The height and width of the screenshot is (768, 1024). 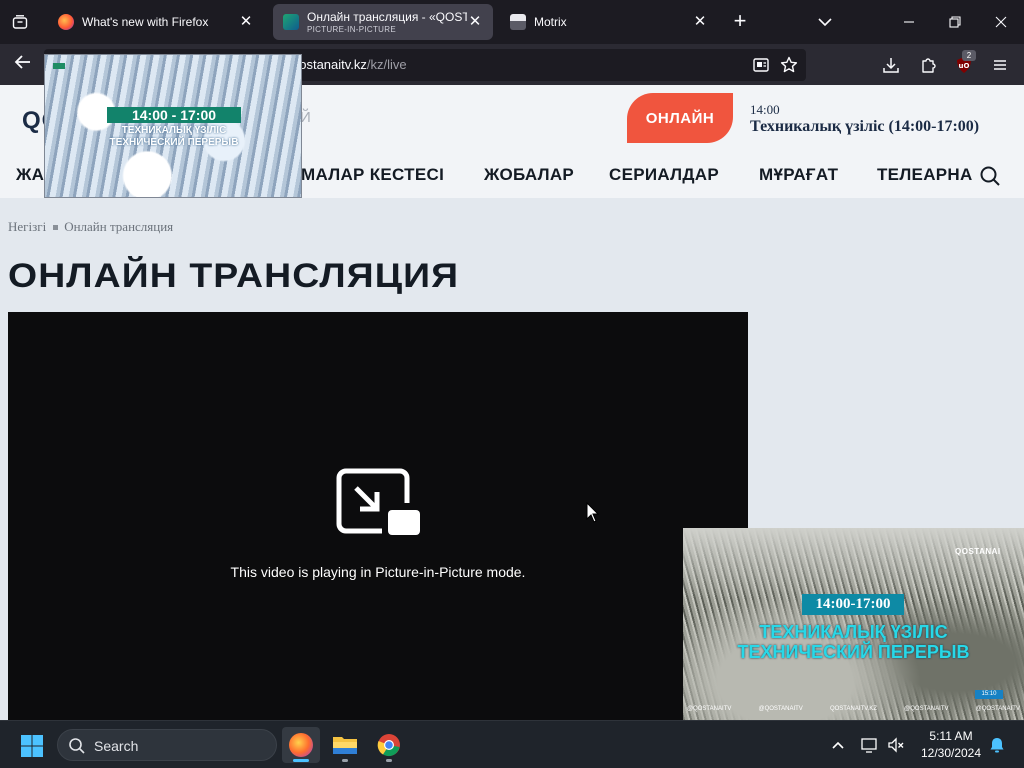 I want to click on url-text: qostanaitv.kz/kz/live, so click(x=349, y=64).